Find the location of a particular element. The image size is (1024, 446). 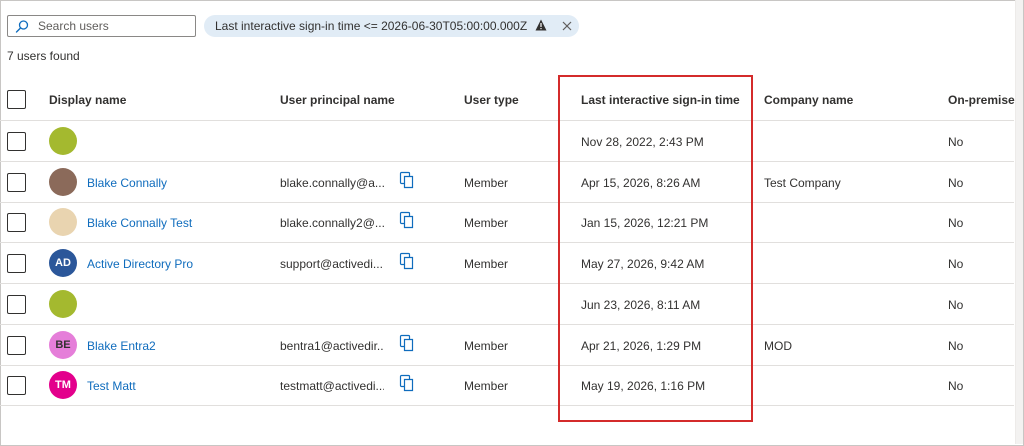

search-box is located at coordinates (101, 26).